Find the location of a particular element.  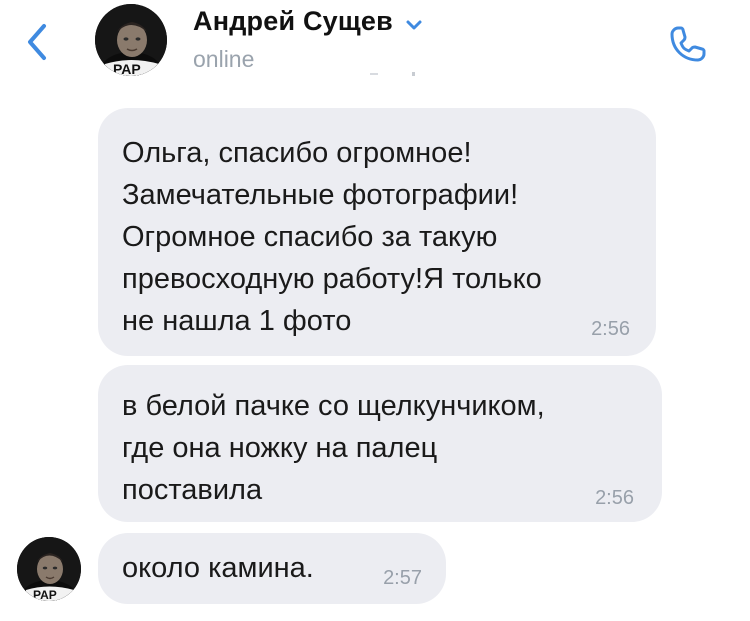

call-button is located at coordinates (688, 44).